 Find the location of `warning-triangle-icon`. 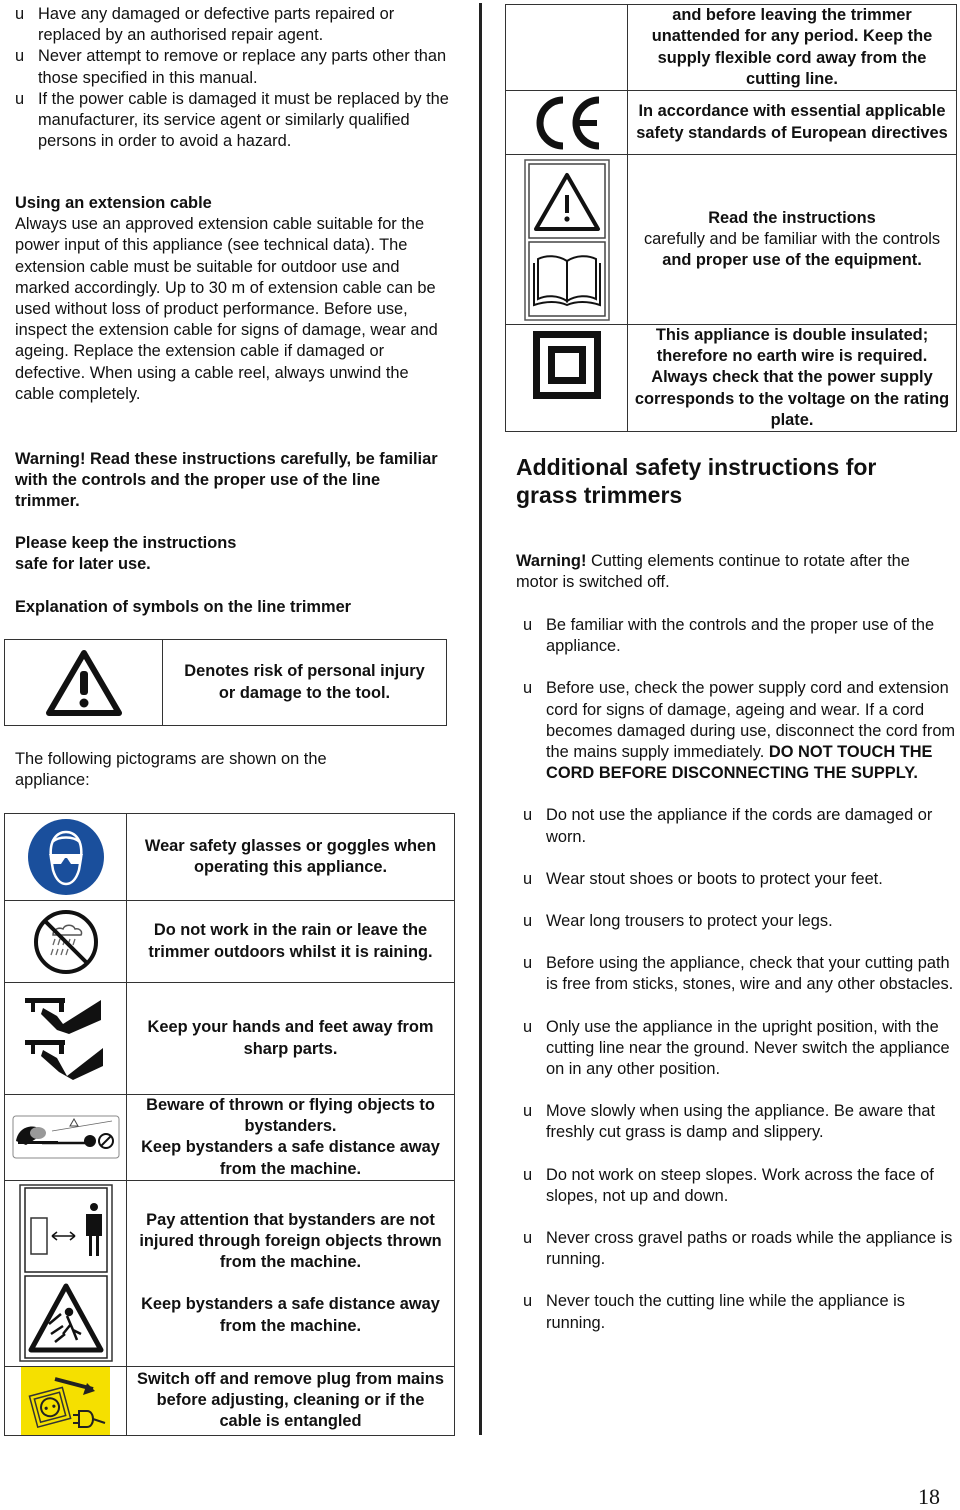

warning-triangle-icon is located at coordinates (83, 682).